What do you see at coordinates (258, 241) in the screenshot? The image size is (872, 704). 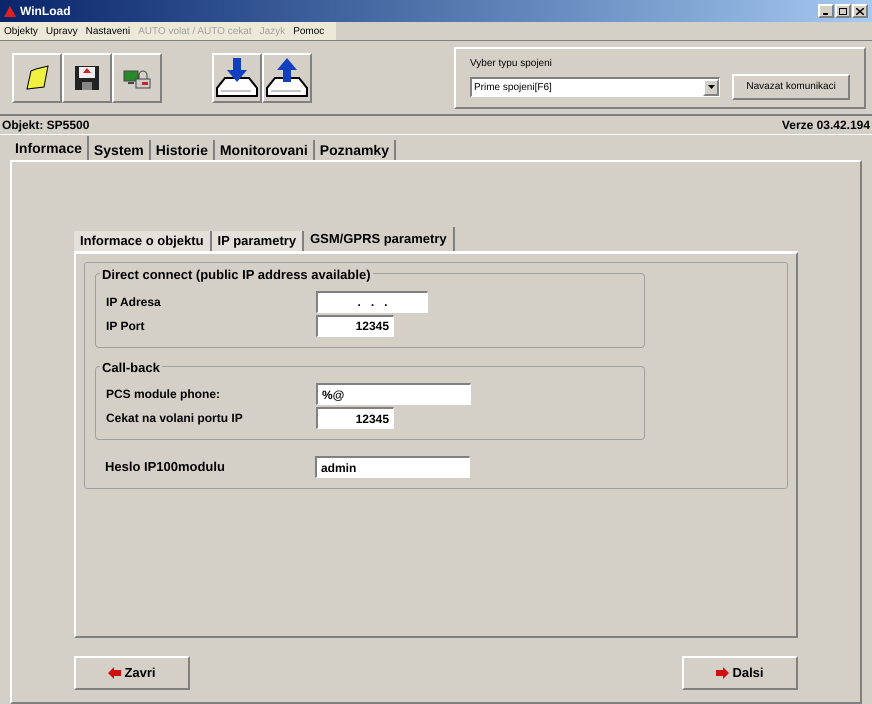 I see `tab: IP parametry` at bounding box center [258, 241].